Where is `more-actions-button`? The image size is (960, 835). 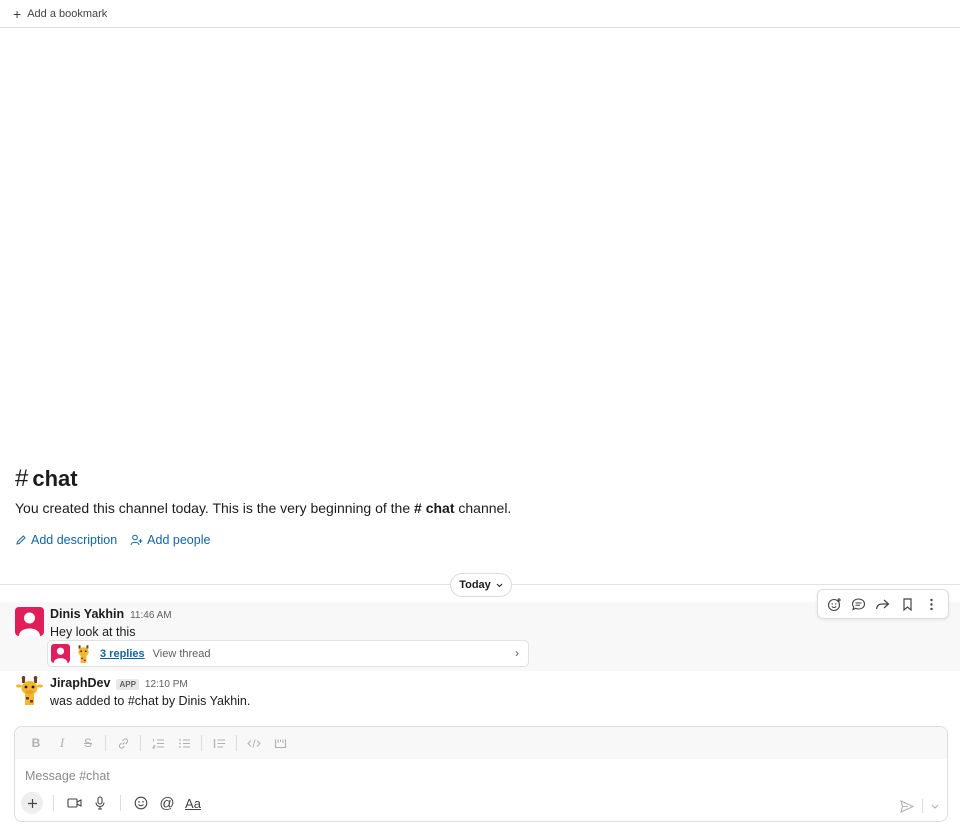
more-actions-button is located at coordinates (932, 604).